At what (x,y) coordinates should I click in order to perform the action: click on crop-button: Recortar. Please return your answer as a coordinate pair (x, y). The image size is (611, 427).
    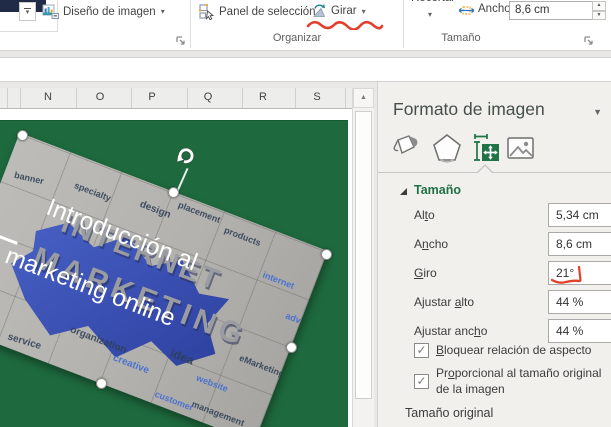
    Looking at the image, I should click on (433, 2).